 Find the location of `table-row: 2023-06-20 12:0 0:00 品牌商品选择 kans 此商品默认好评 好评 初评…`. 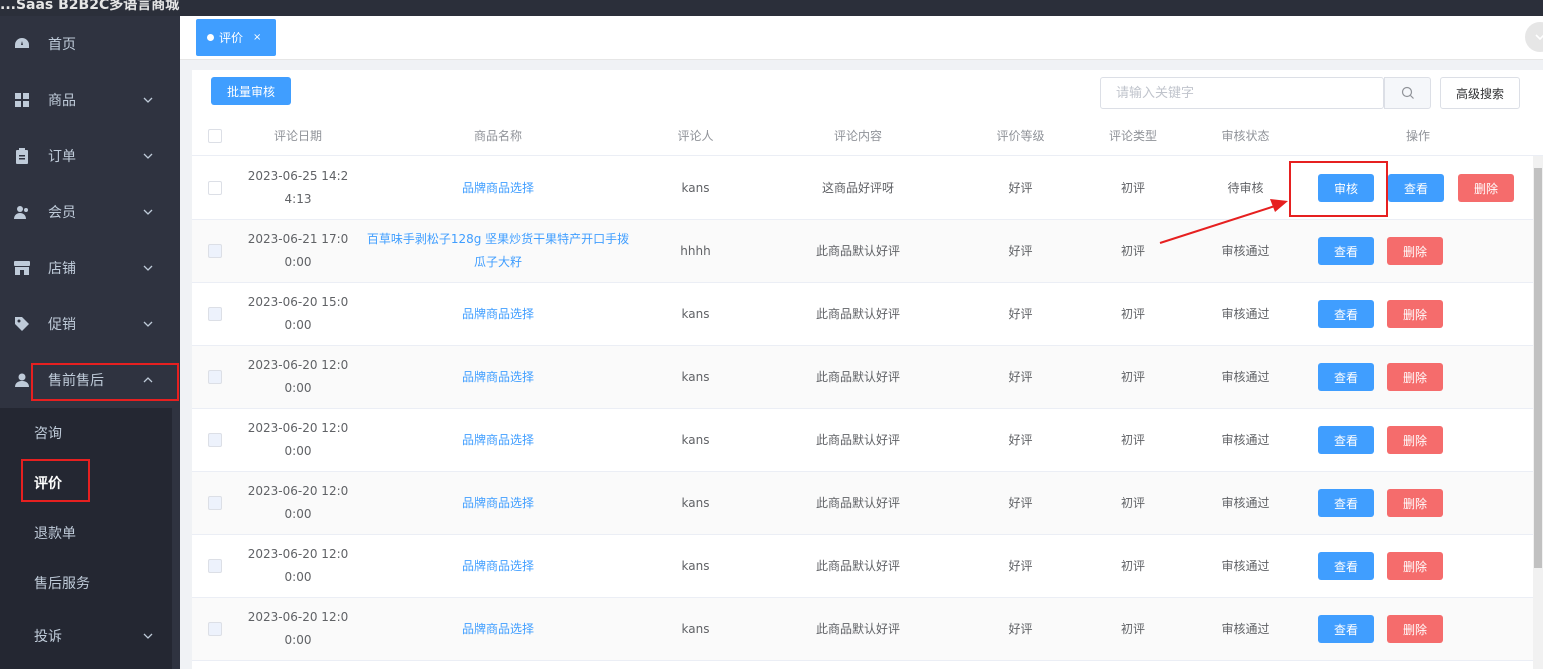

table-row: 2023-06-20 12:0 0:00 品牌商品选择 kans 此商品默认好评 好评 初评… is located at coordinates (862, 503).